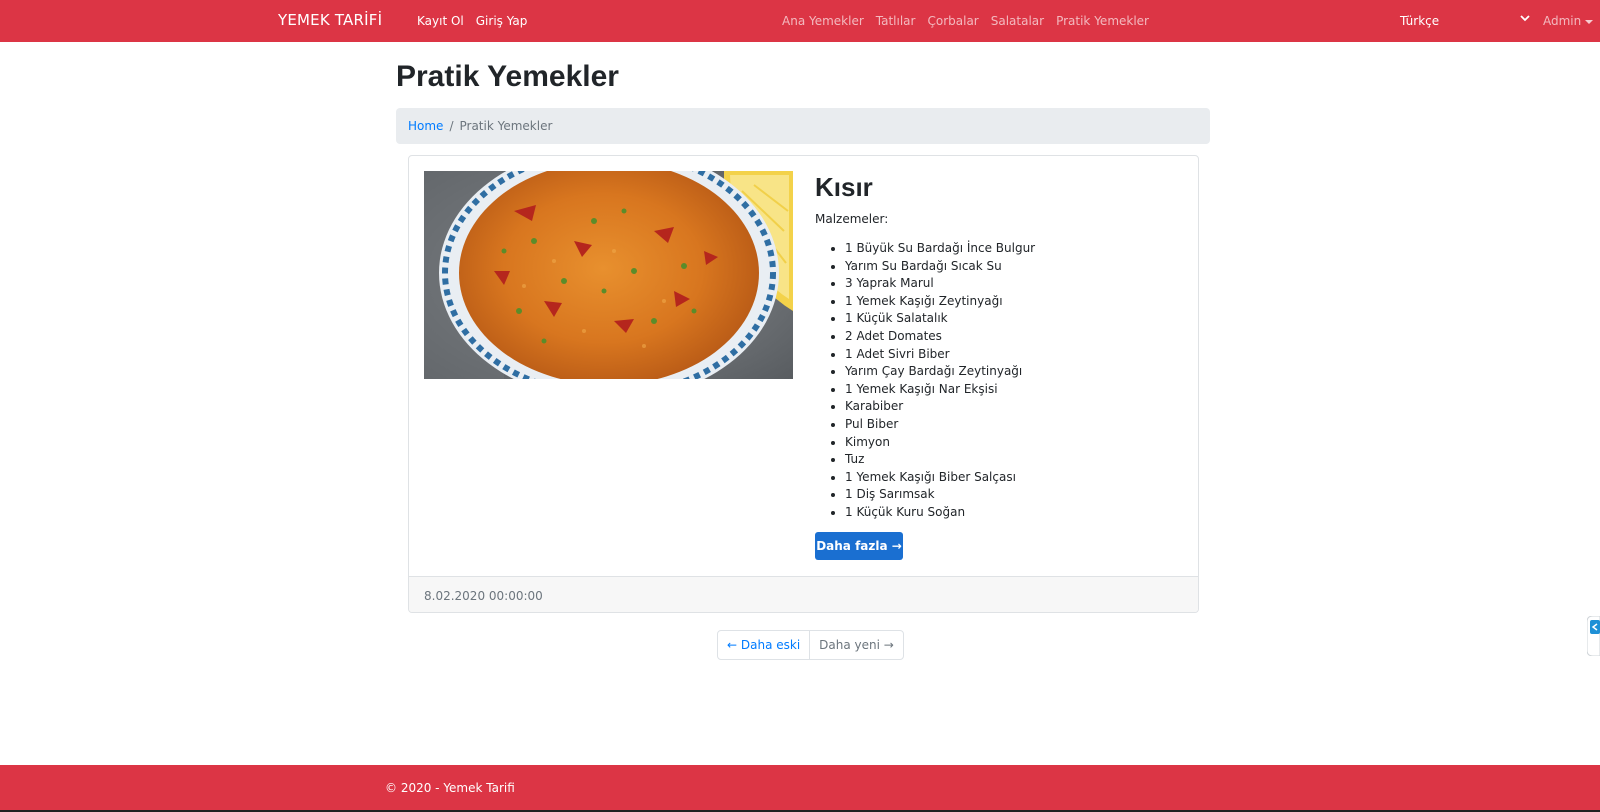  I want to click on nav-main-dishes: Ana Yemekler, so click(823, 21).